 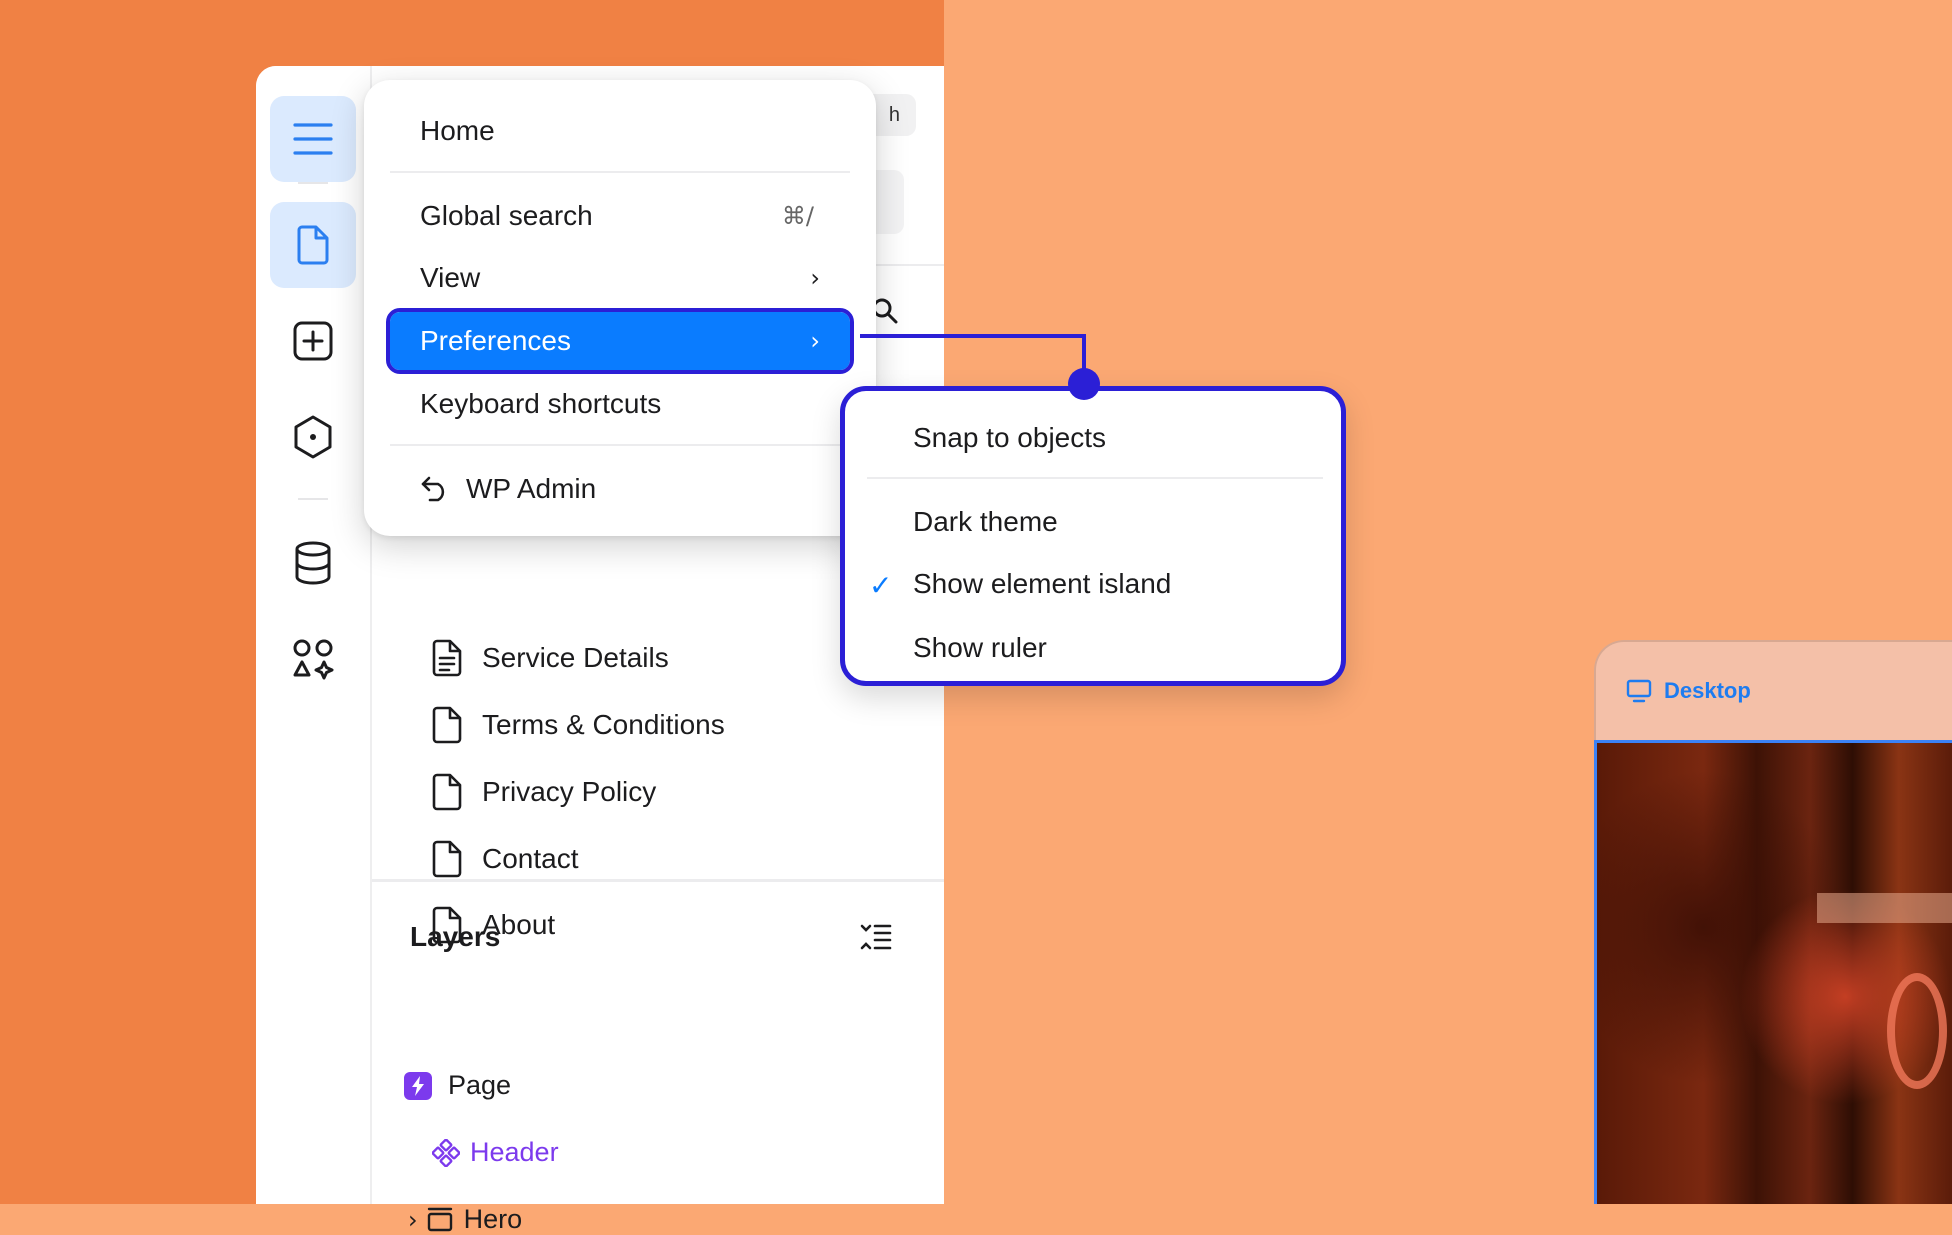 What do you see at coordinates (569, 791) in the screenshot?
I see `page-item-label: Privacy Policy` at bounding box center [569, 791].